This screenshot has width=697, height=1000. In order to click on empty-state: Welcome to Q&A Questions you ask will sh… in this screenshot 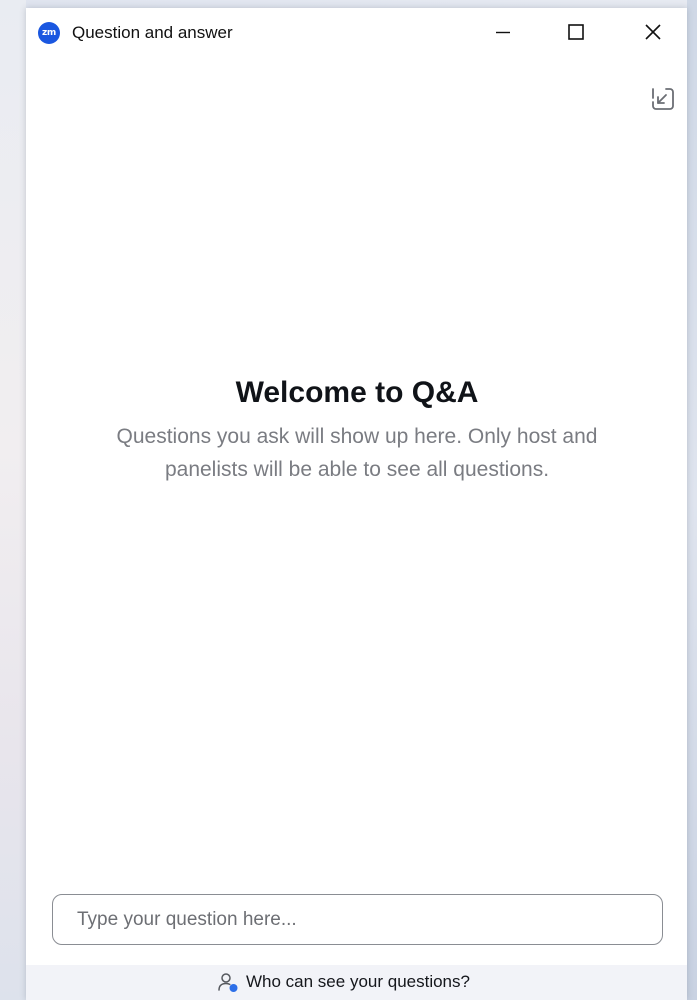, I will do `click(357, 430)`.